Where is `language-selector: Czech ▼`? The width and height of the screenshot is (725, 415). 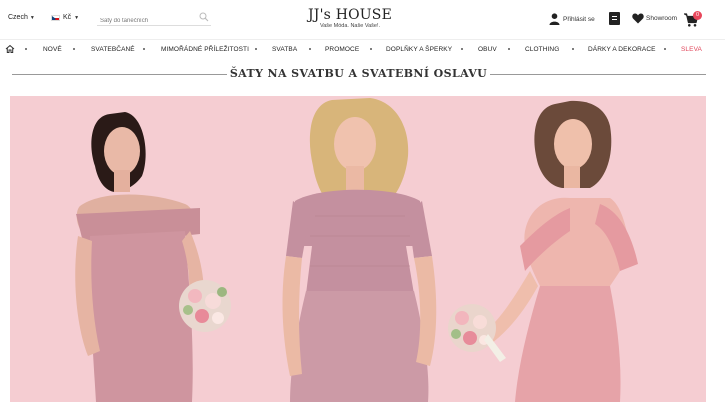
language-selector: Czech ▼ is located at coordinates (21, 17).